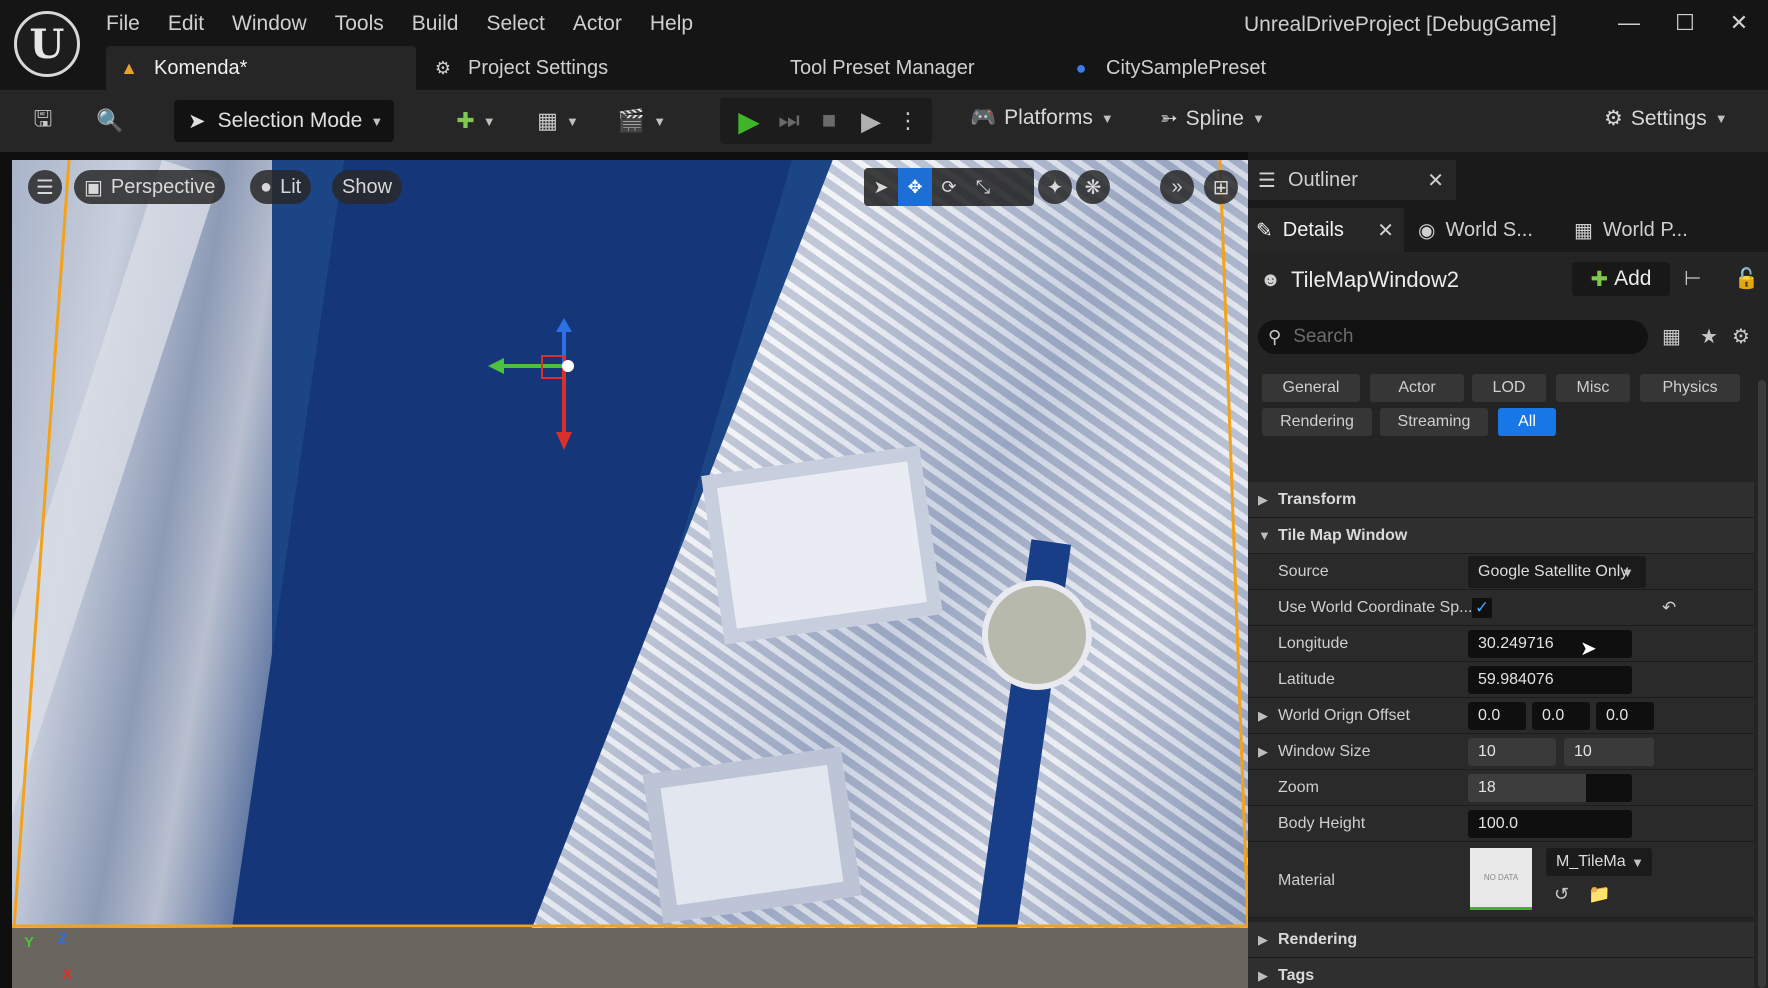 Image resolution: width=1768 pixels, height=988 pixels. What do you see at coordinates (1671, 336) in the screenshot?
I see `table-view-icon: ▦` at bounding box center [1671, 336].